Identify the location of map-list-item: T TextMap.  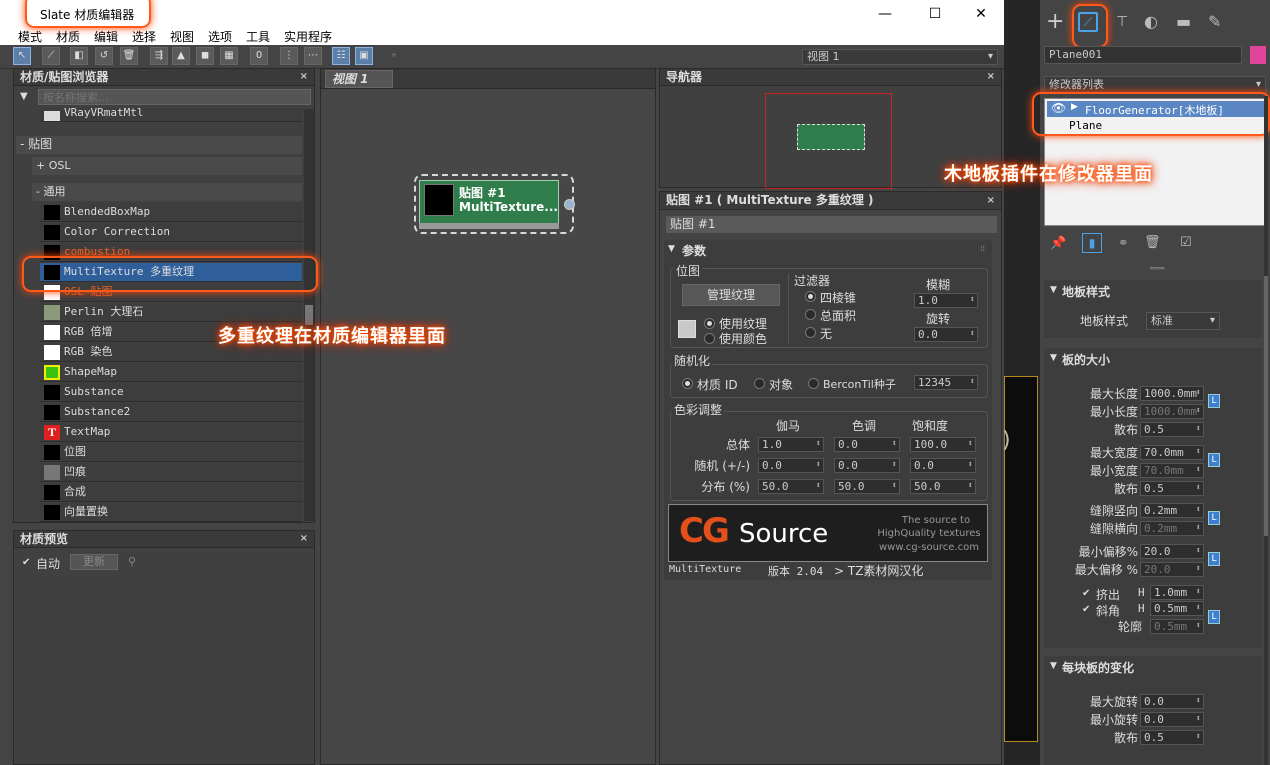
(171, 432).